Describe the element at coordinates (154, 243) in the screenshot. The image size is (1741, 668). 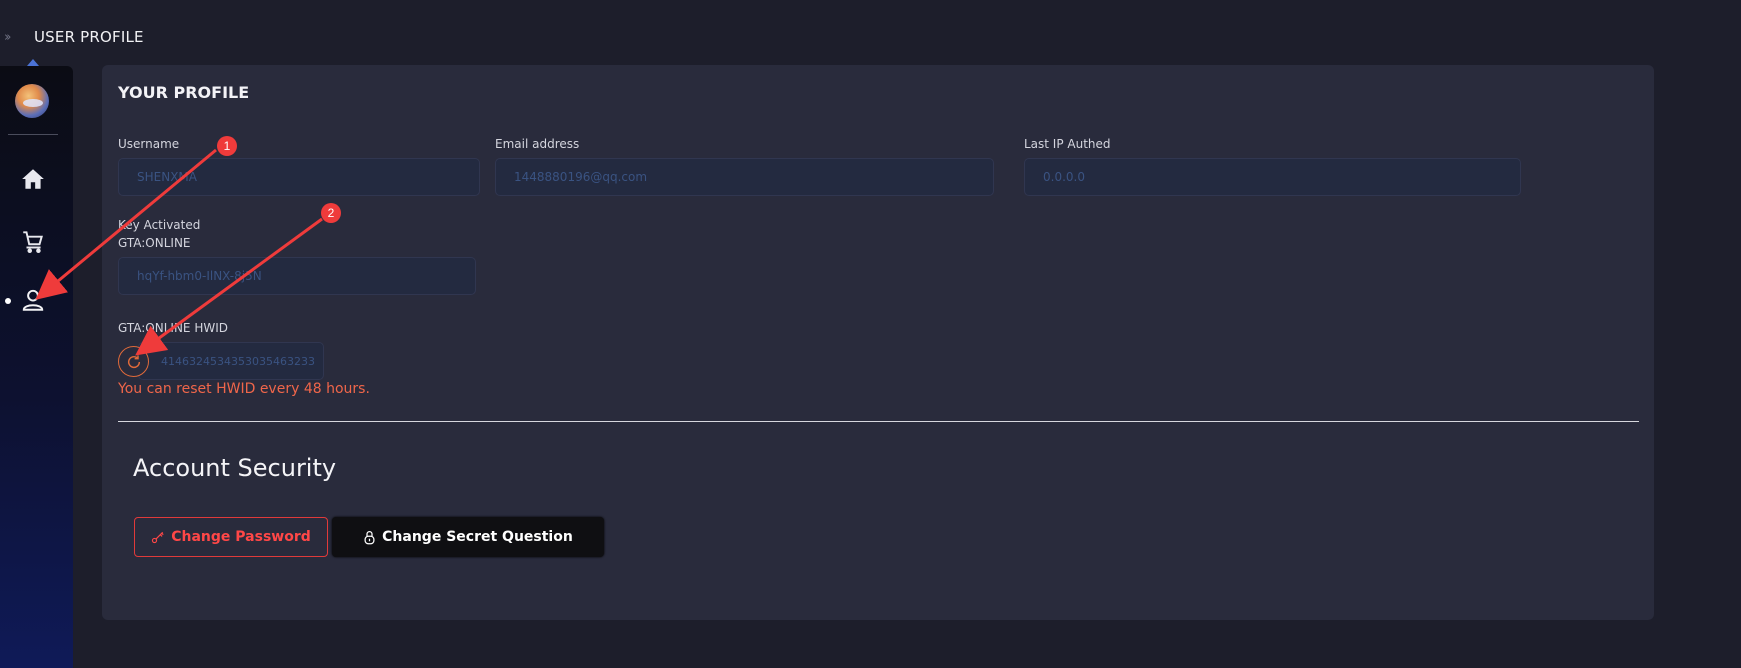
I see `key-game-label: GTA:ONLINE` at that location.